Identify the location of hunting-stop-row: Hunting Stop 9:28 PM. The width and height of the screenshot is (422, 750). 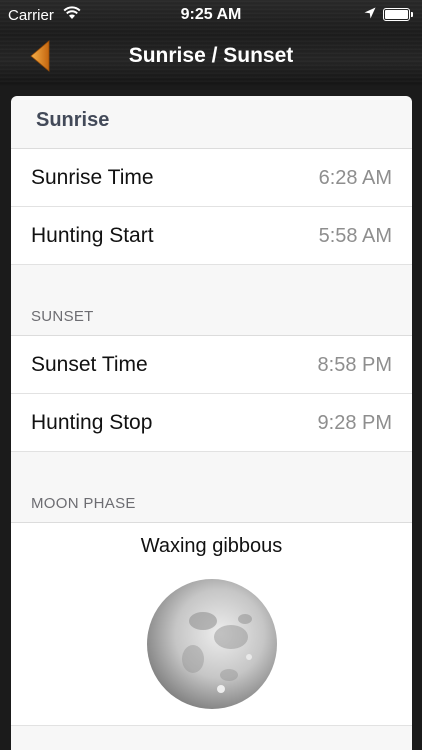
(211, 423).